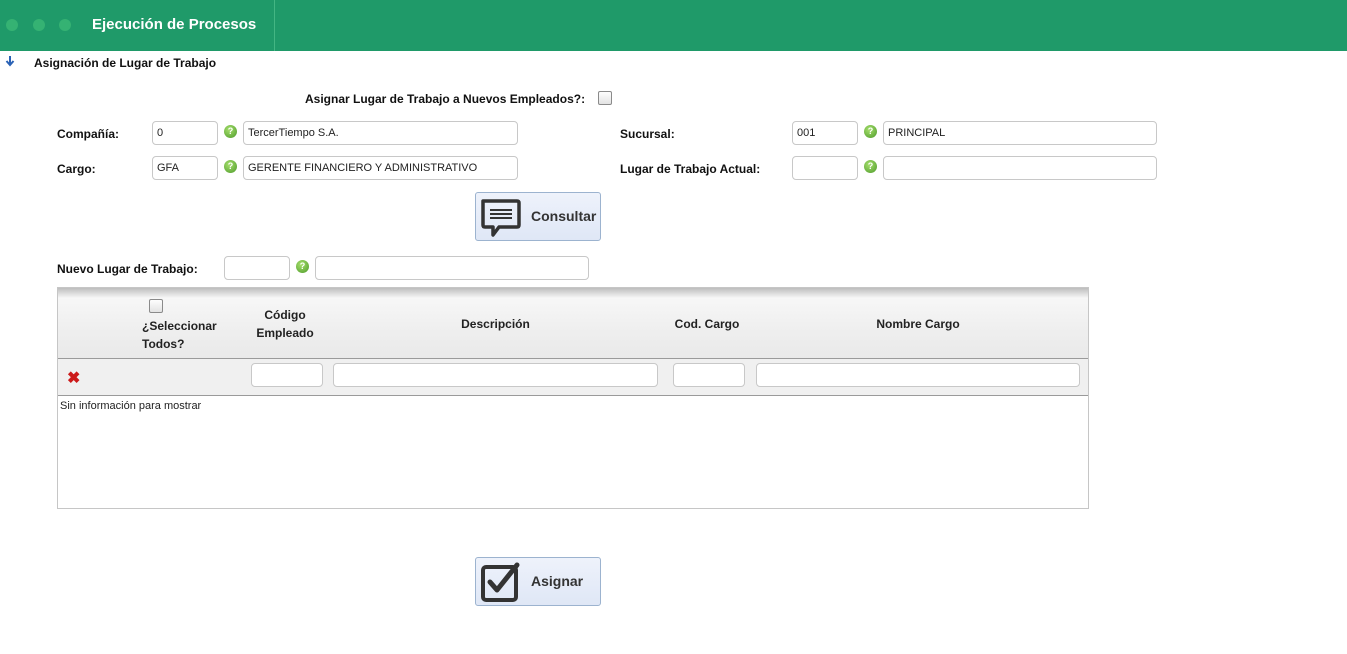 Image resolution: width=1347 pixels, height=654 pixels. What do you see at coordinates (274, 25) in the screenshot?
I see `header-divider` at bounding box center [274, 25].